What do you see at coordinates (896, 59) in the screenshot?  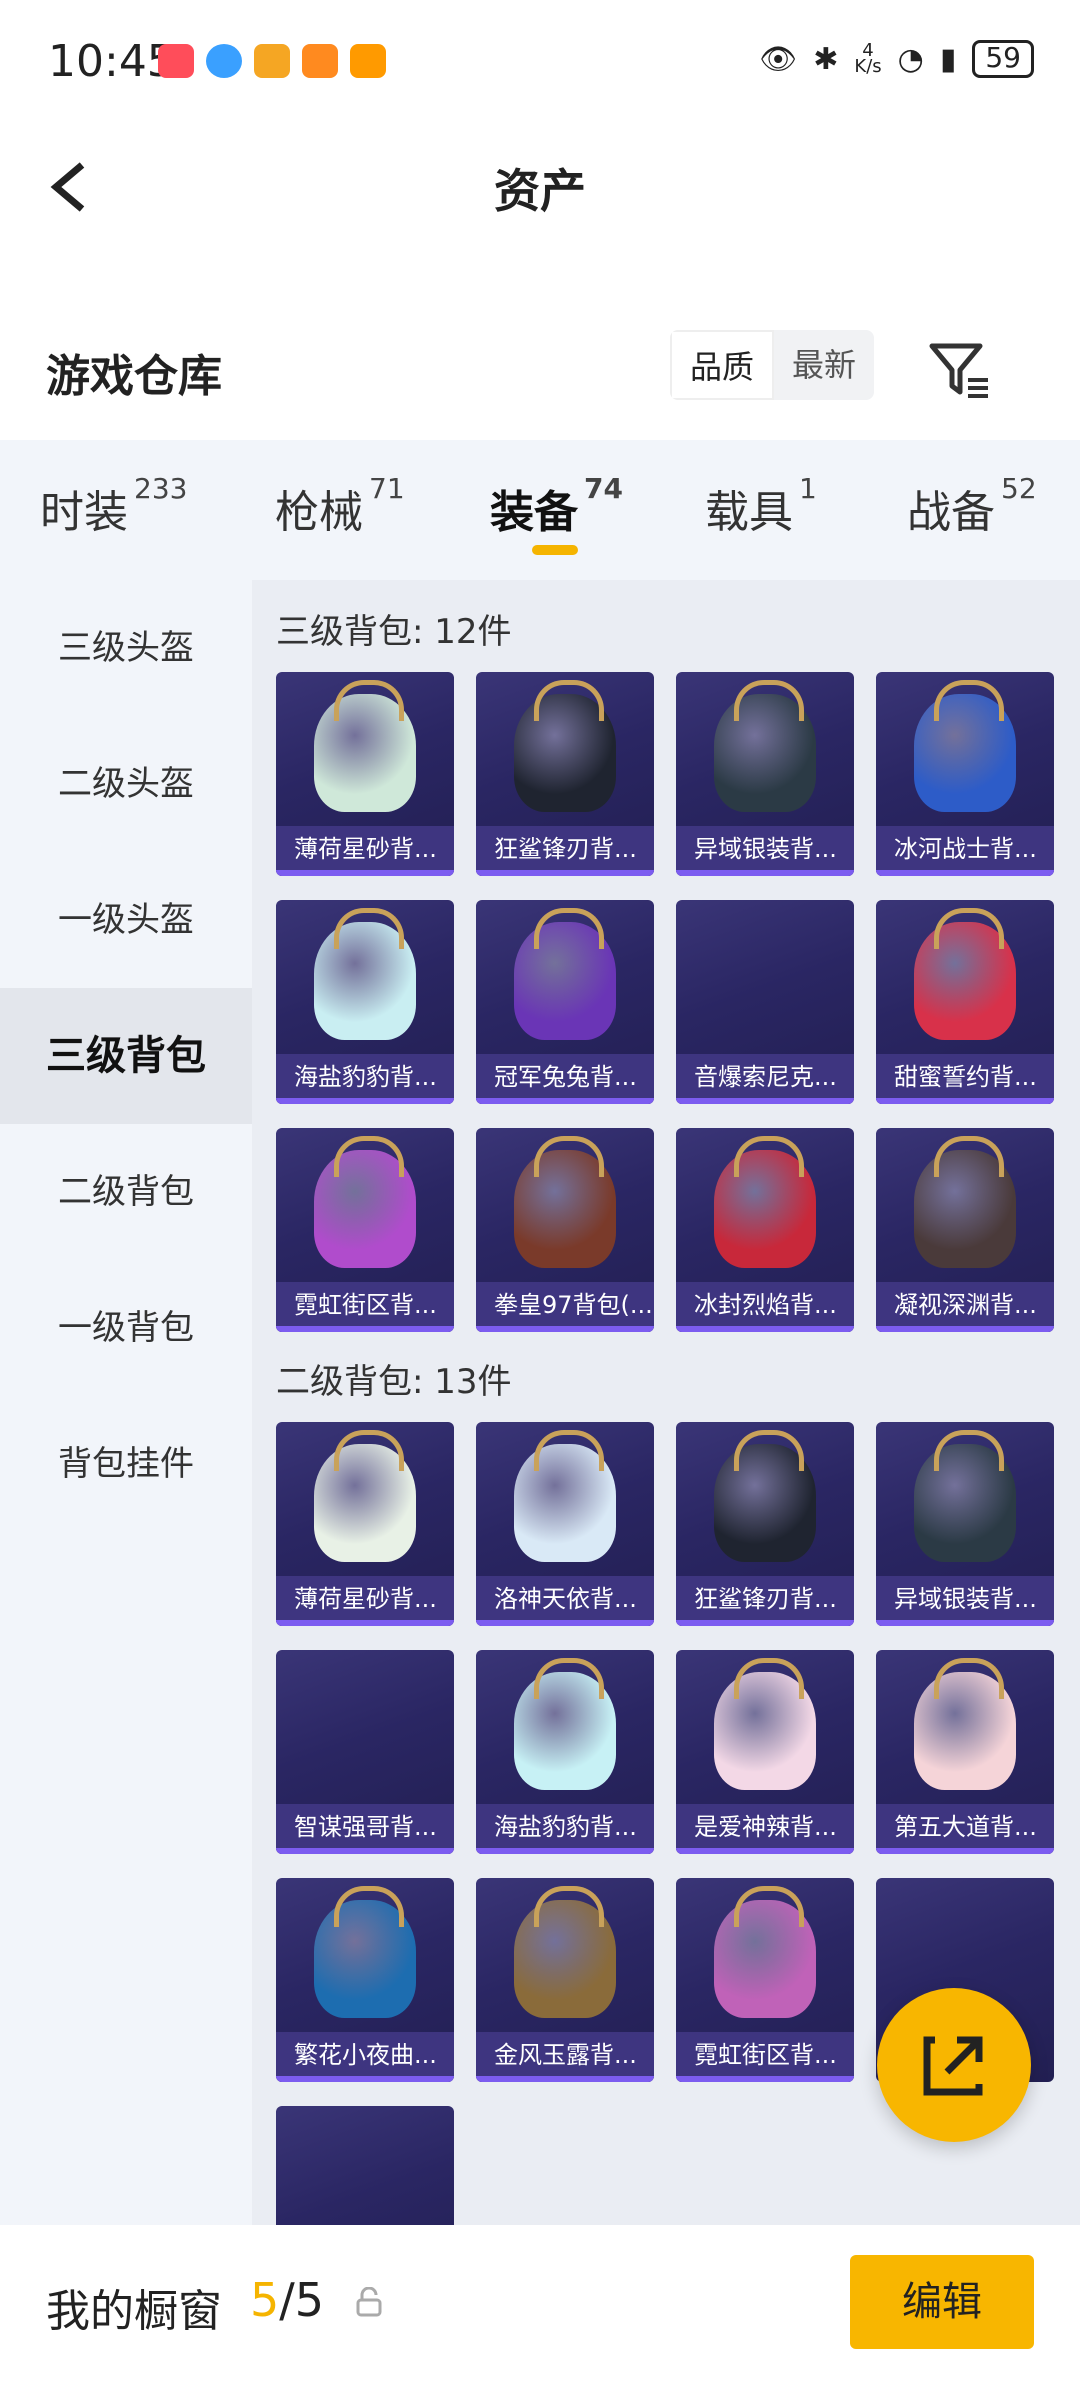 I see `system-icons: 👁 ✱ 4 K/s ◔ ▮ 59` at bounding box center [896, 59].